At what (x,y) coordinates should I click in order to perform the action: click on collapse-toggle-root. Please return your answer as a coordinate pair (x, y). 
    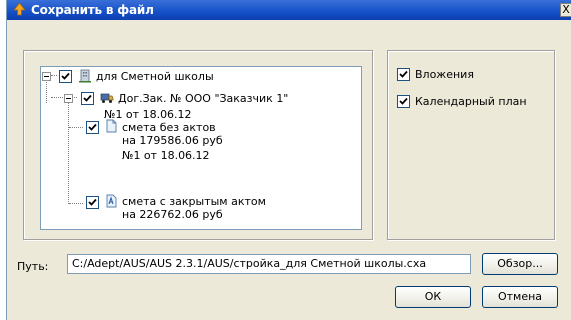
    Looking at the image, I should click on (46, 76).